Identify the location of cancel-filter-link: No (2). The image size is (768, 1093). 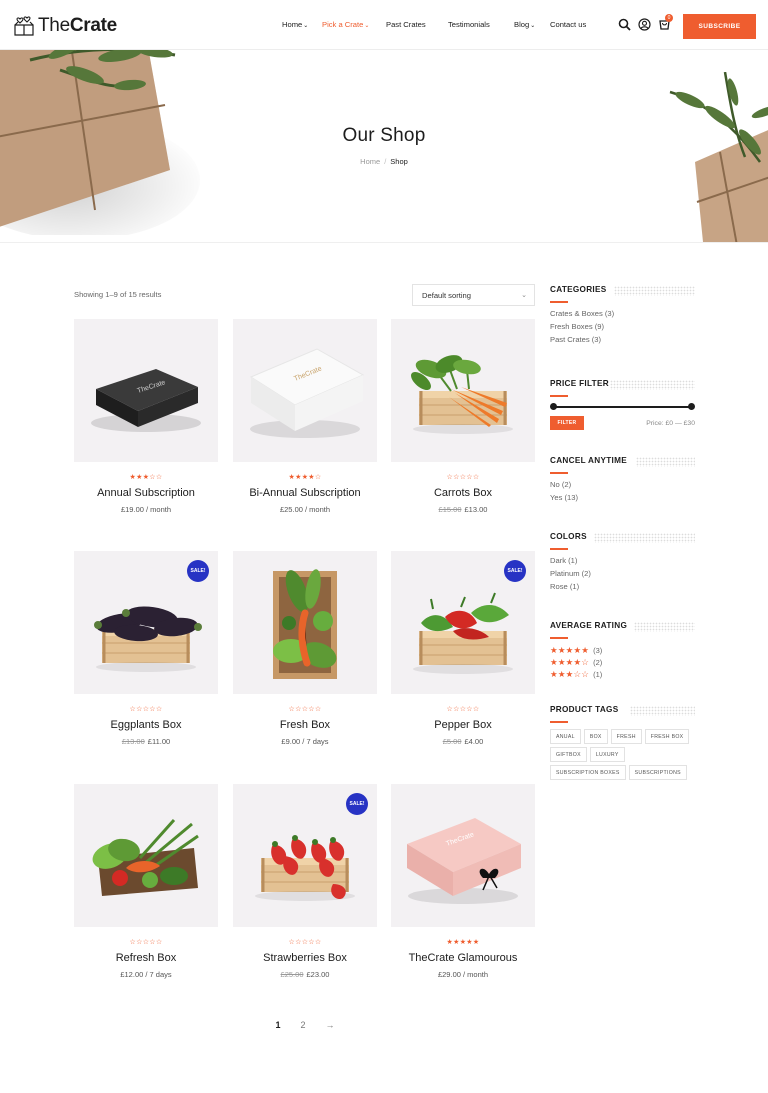
(622, 484).